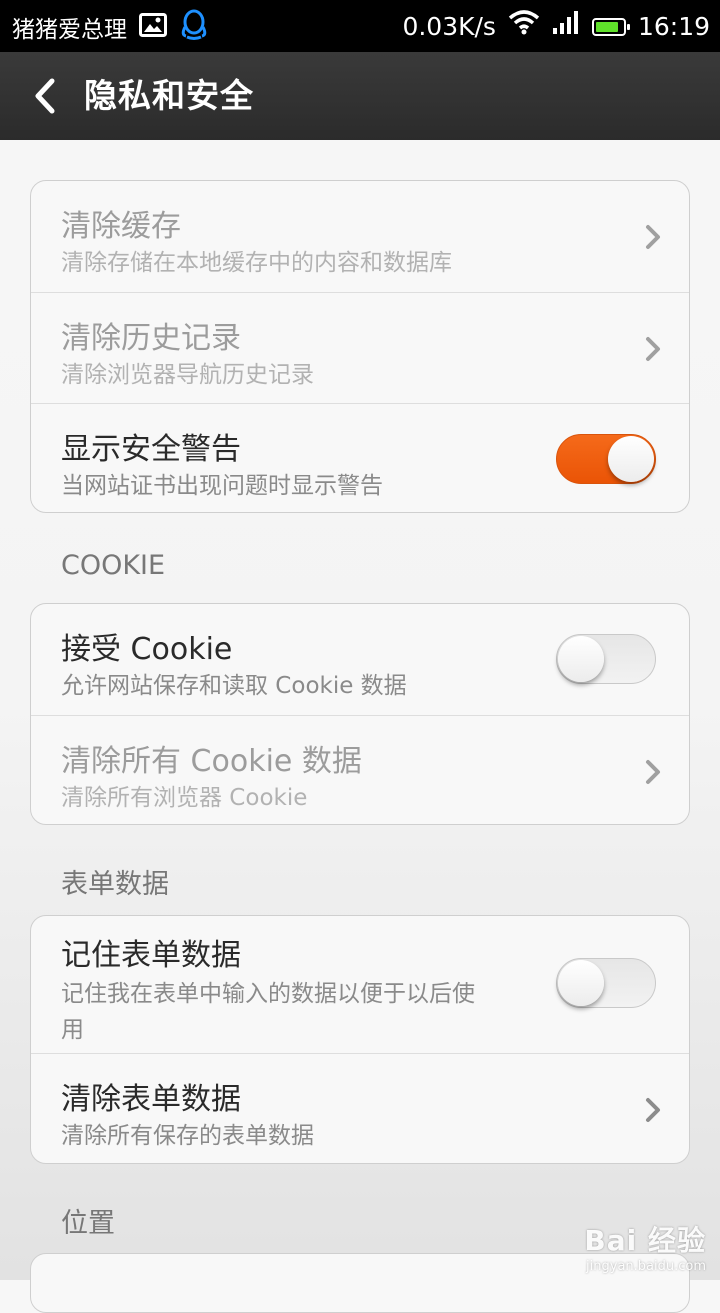  Describe the element at coordinates (72, 1030) in the screenshot. I see `row-subtitle-line2: 用` at that location.